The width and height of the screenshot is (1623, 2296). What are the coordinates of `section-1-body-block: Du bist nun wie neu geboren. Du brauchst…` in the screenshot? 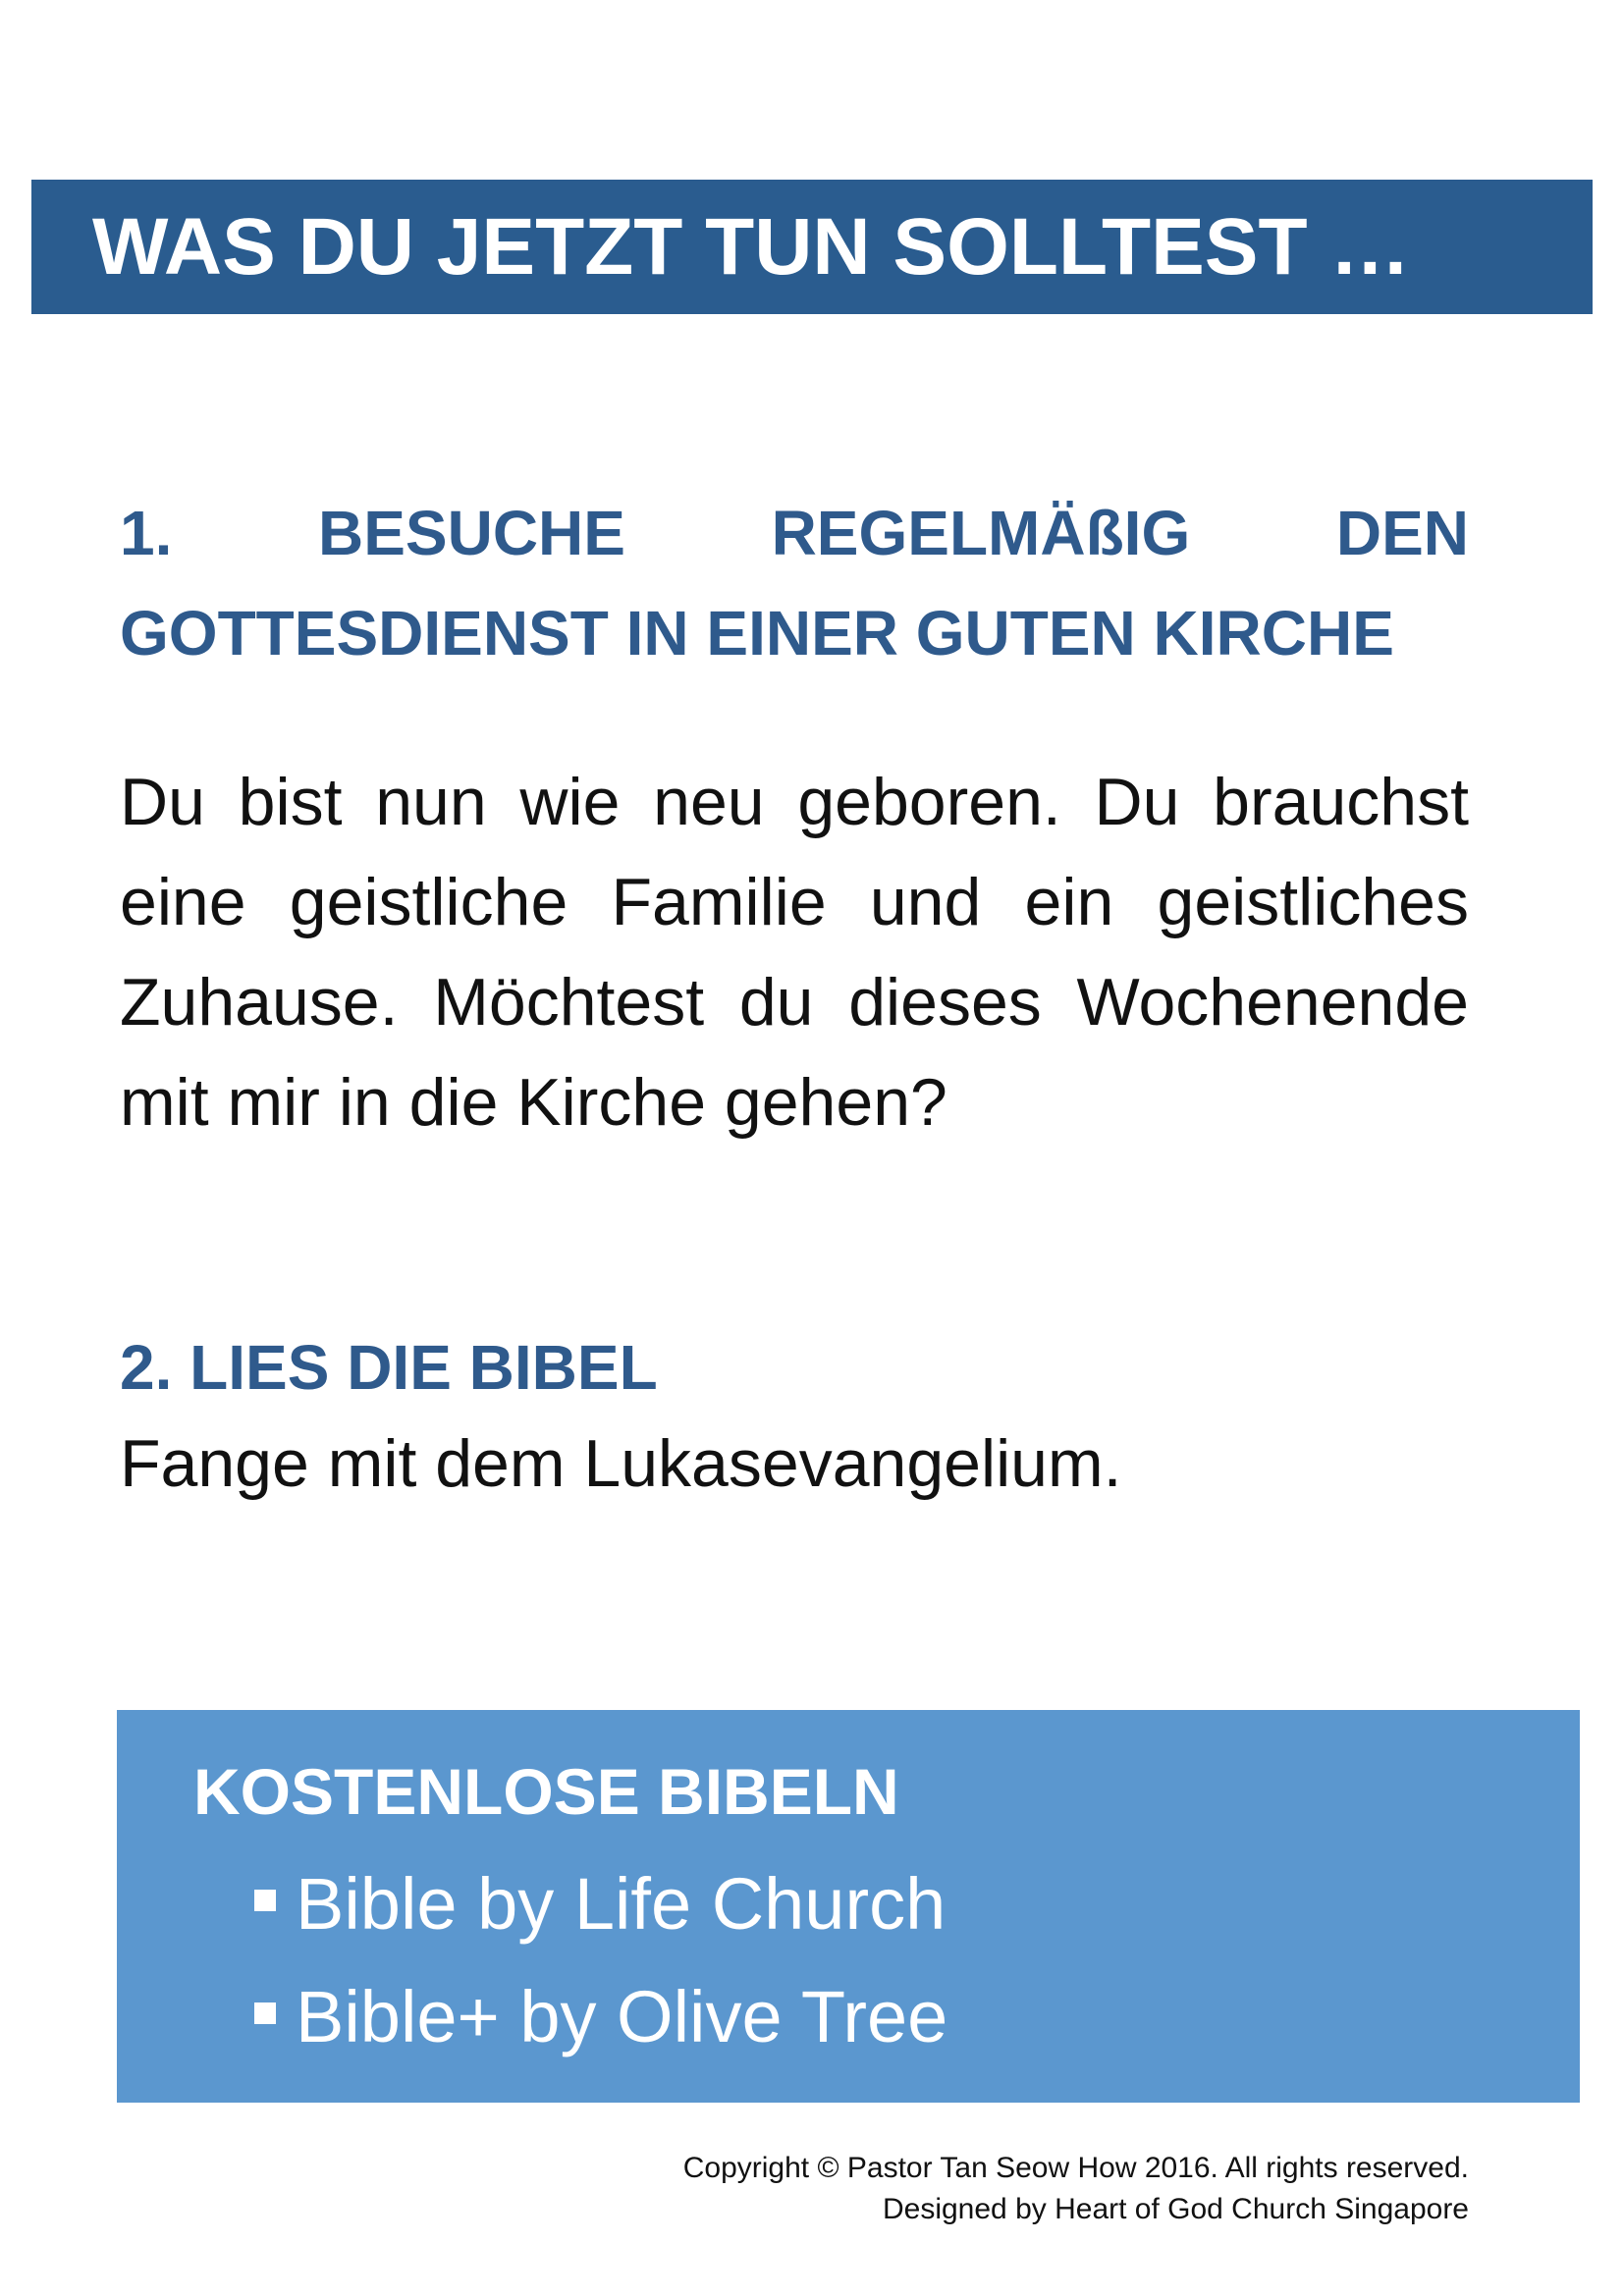 It's located at (794, 952).